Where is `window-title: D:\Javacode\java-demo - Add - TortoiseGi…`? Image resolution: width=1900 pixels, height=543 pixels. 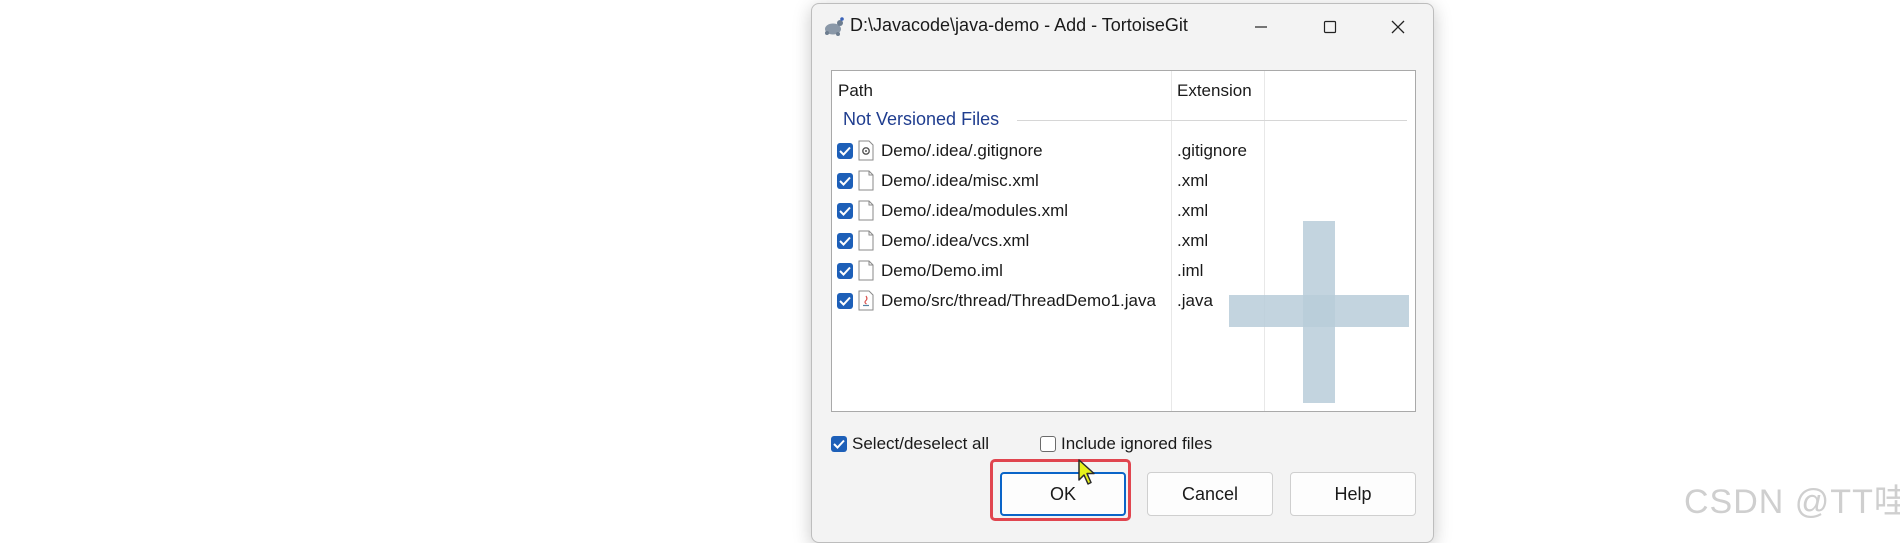 window-title: D:\Javacode\java-demo - Add - TortoiseGi… is located at coordinates (1019, 25).